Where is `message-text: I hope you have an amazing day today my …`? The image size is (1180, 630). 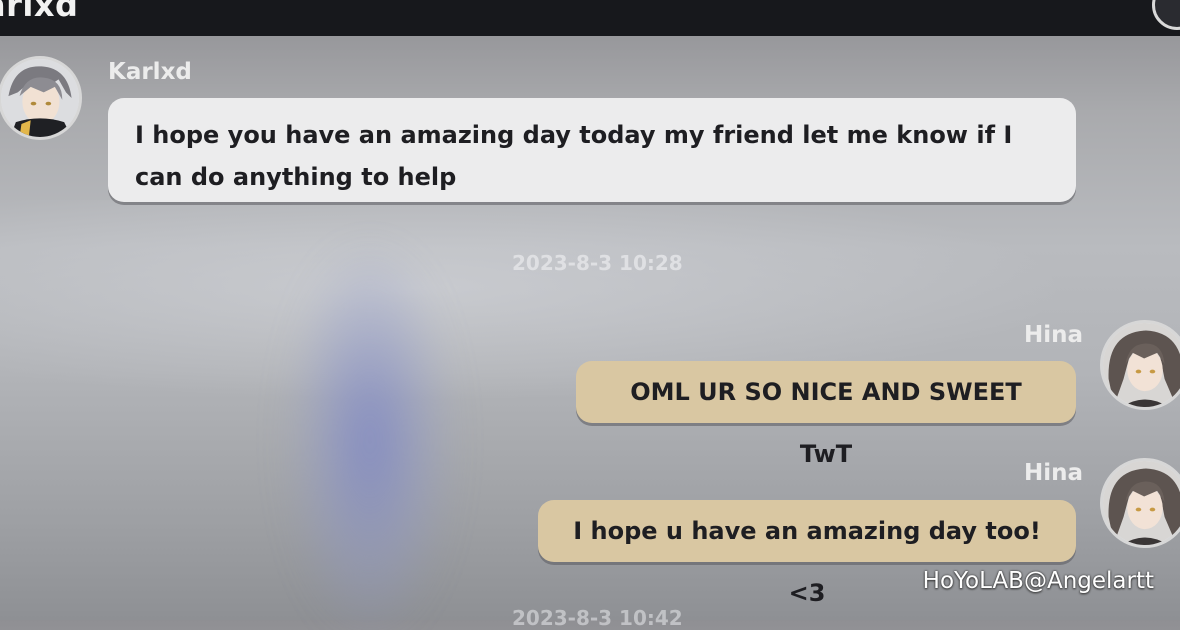
message-text: I hope you have an amazing day today my … is located at coordinates (574, 156).